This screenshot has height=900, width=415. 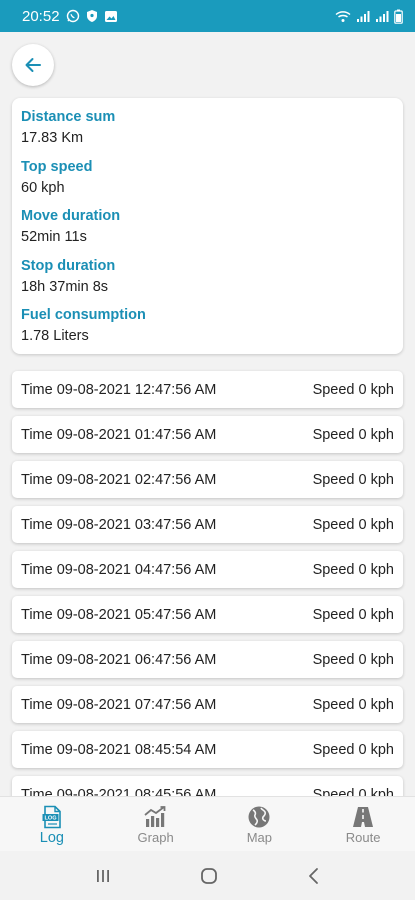 I want to click on summary-value: 60 kph, so click(x=43, y=187).